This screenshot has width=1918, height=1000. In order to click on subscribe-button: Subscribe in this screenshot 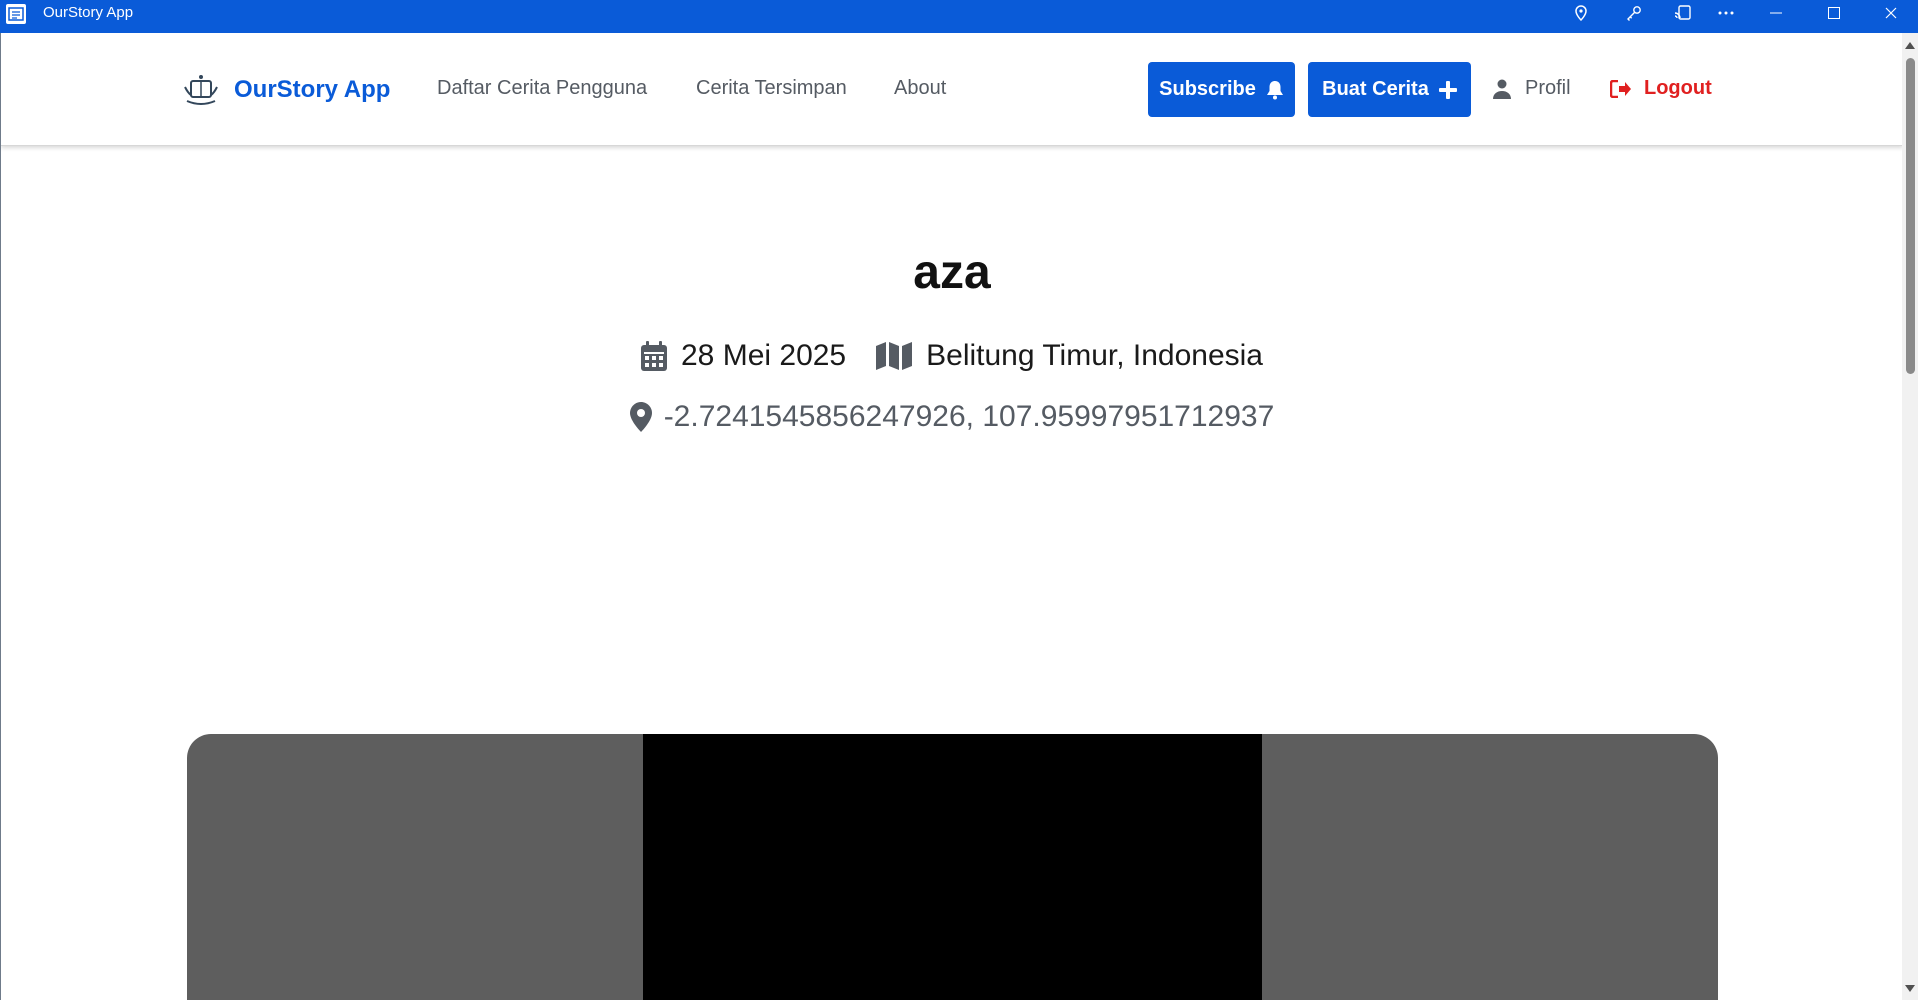, I will do `click(1221, 89)`.